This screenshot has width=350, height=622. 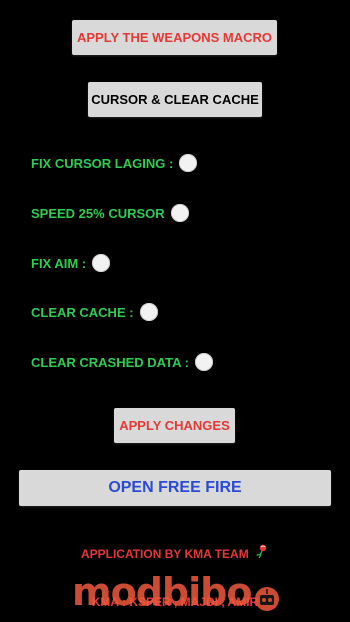 What do you see at coordinates (174, 425) in the screenshot?
I see `apply-changes-button: APPLY CHANGES` at bounding box center [174, 425].